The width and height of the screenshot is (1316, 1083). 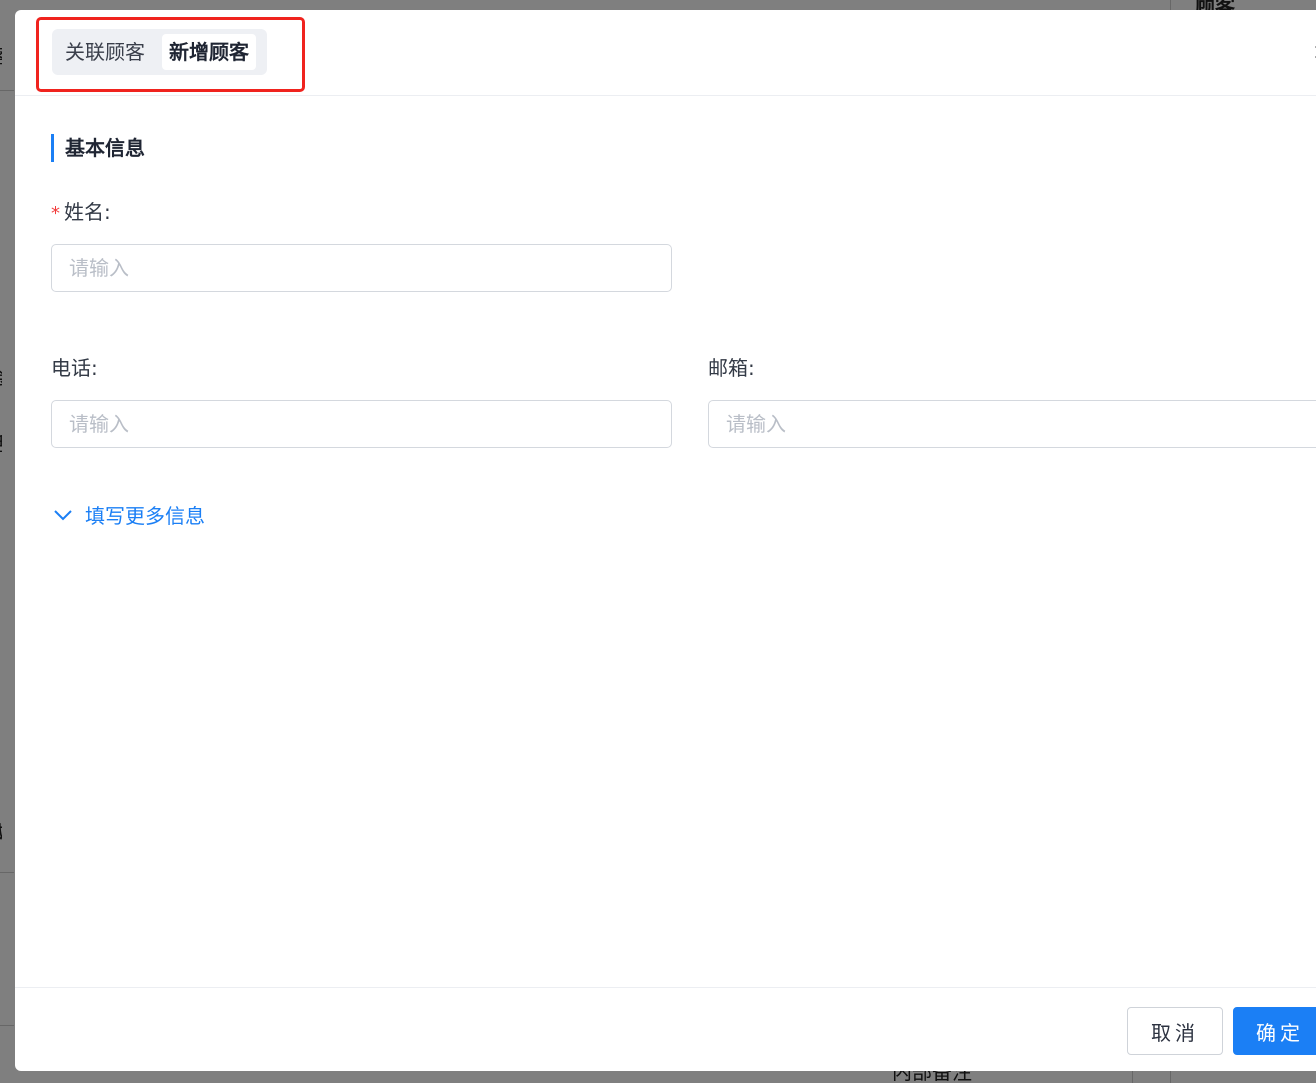 I want to click on phone-field-label: 电话:, so click(x=74, y=368).